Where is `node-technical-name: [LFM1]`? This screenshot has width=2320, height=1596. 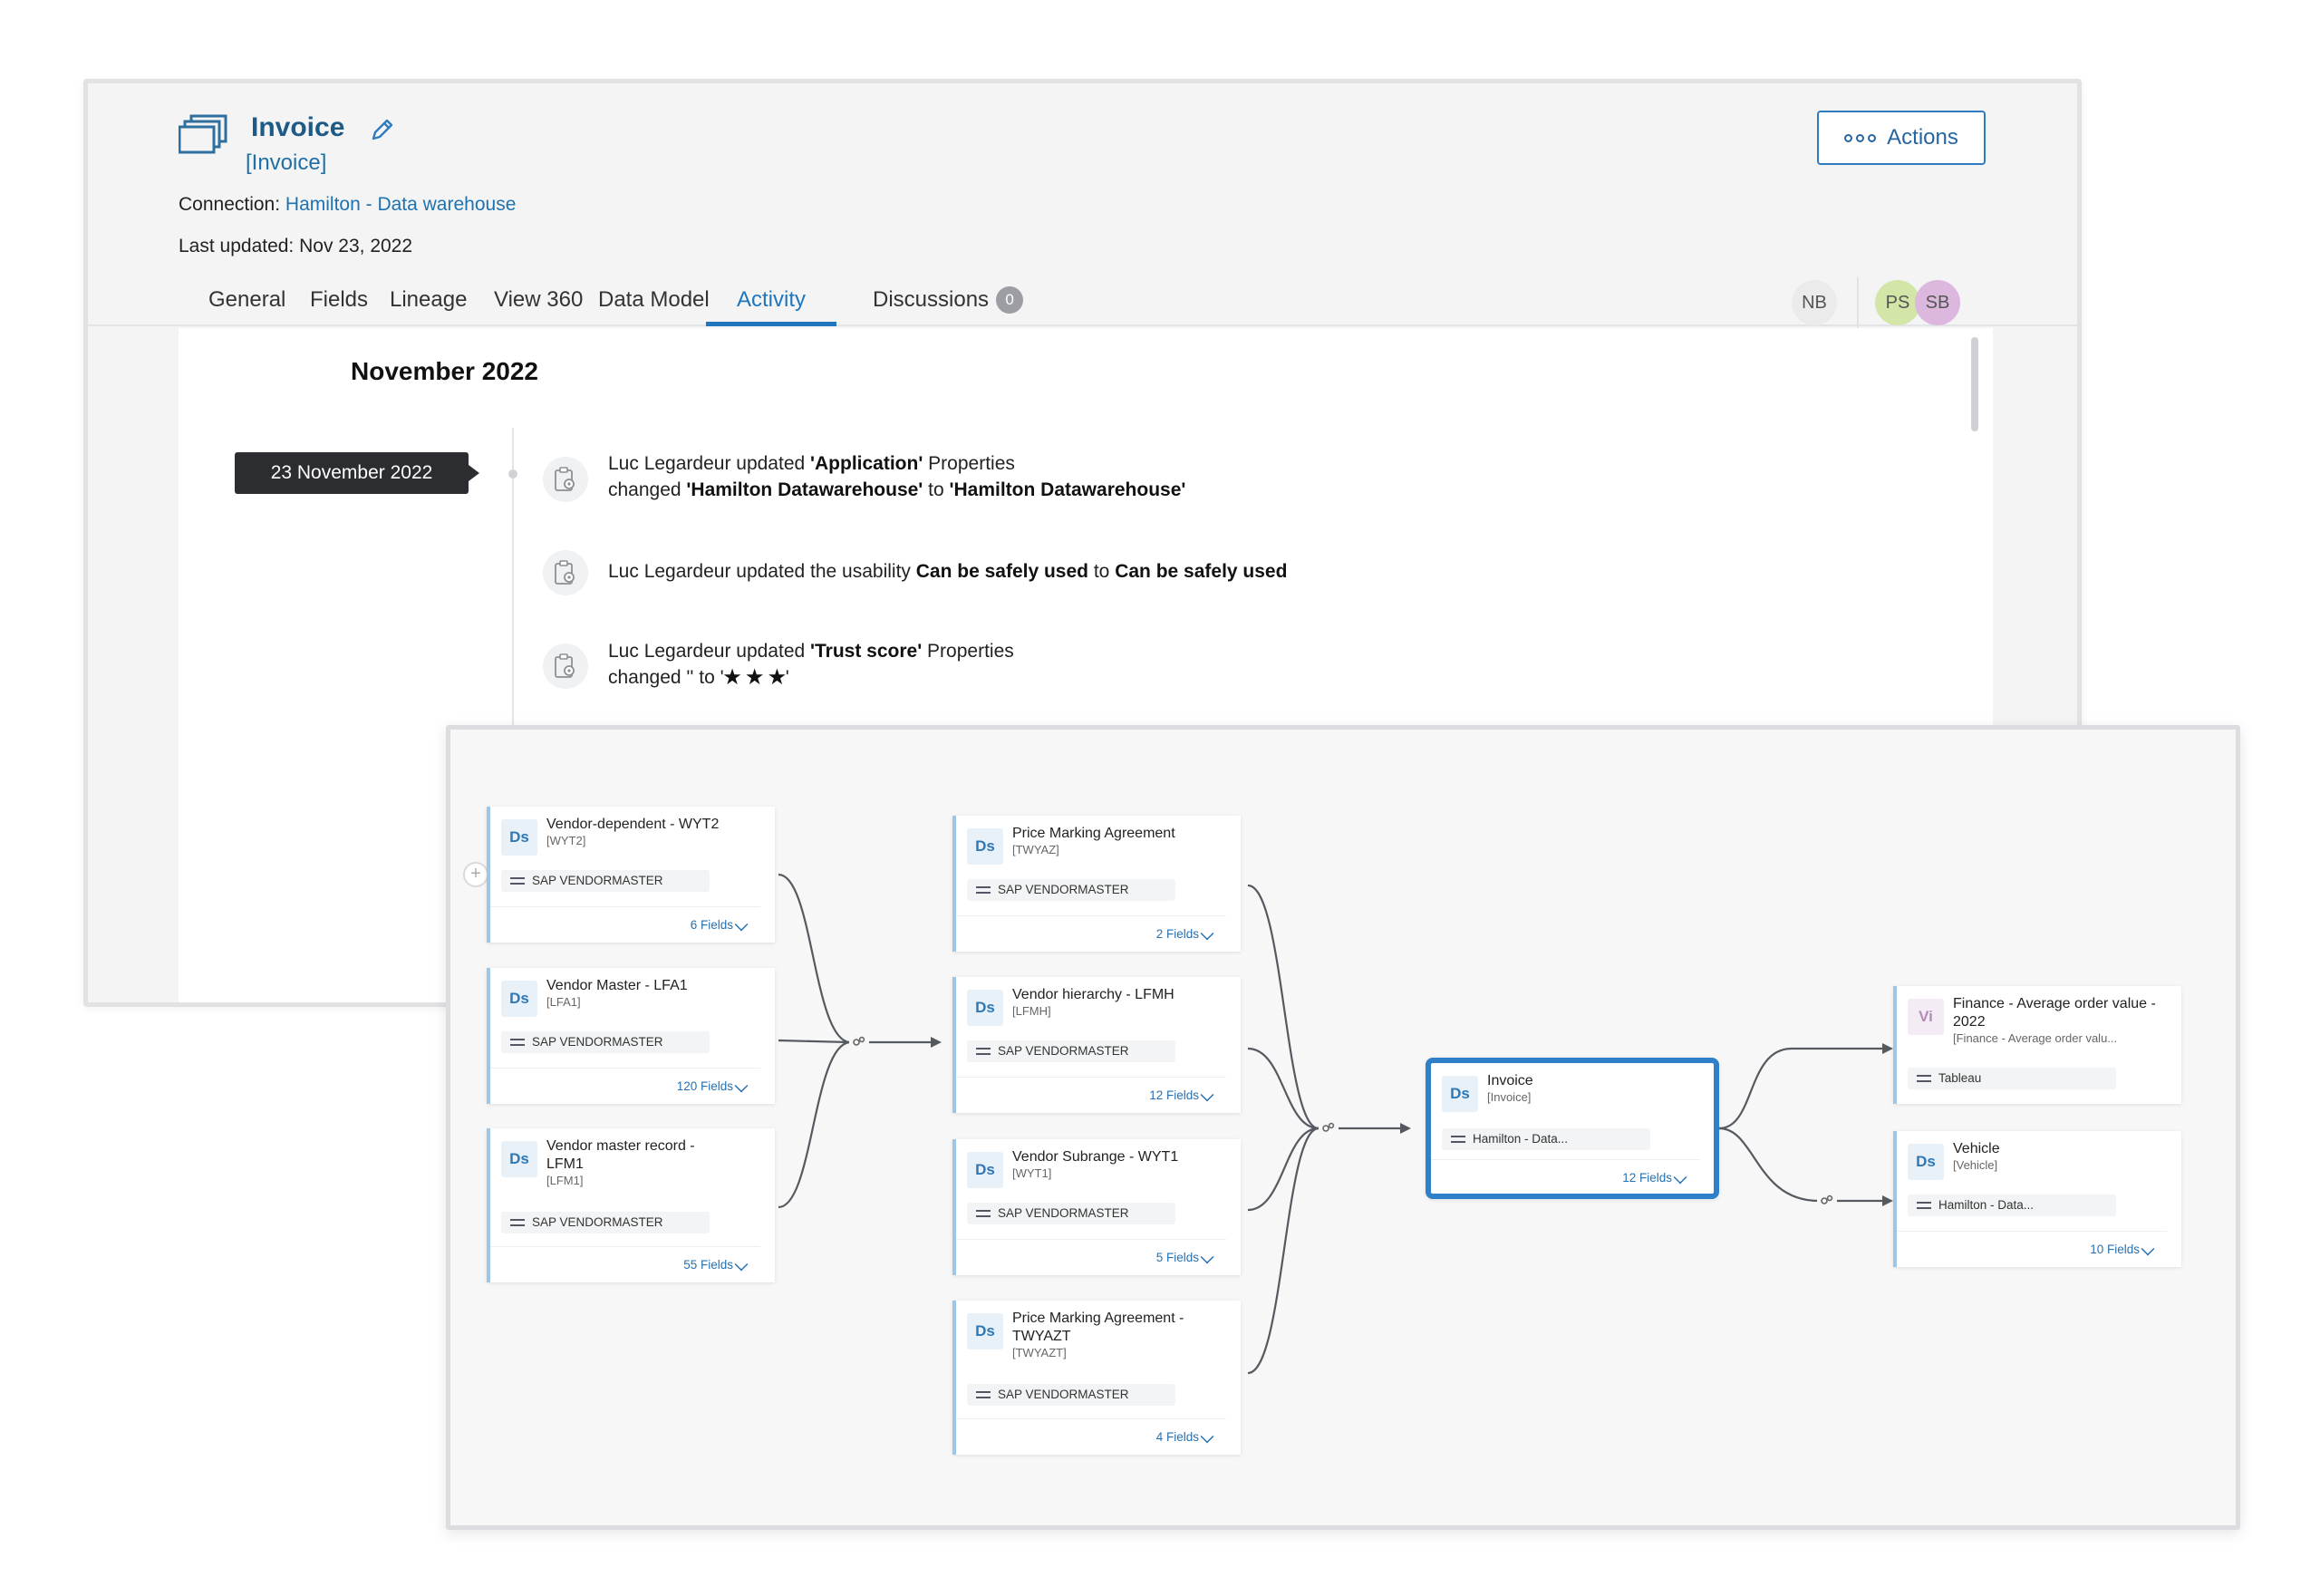
node-technical-name: [LFM1] is located at coordinates (565, 1180).